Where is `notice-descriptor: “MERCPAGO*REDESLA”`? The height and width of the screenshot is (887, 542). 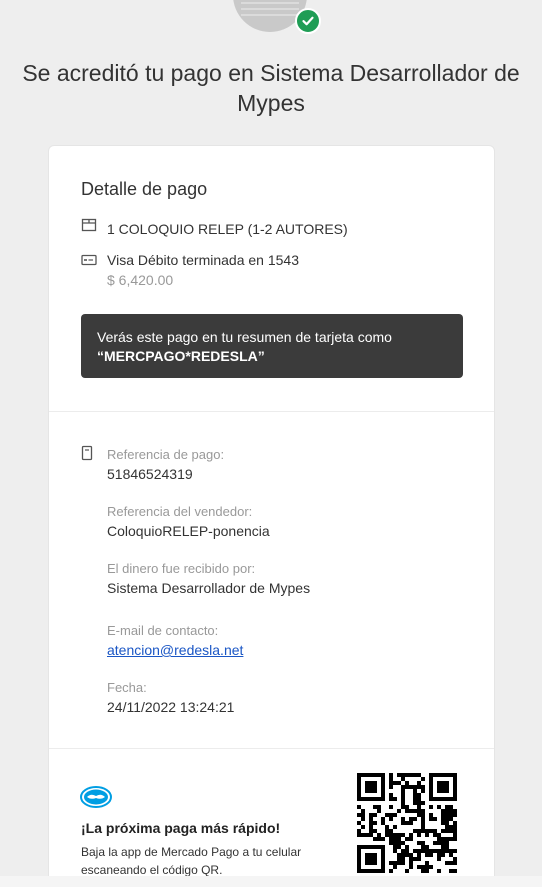
notice-descriptor: “MERCPAGO*REDESLA” is located at coordinates (181, 356).